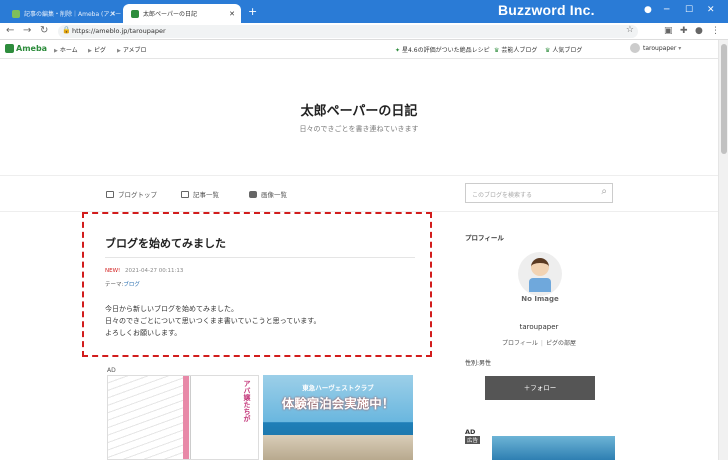  I want to click on resort-deck-image, so click(338, 447).